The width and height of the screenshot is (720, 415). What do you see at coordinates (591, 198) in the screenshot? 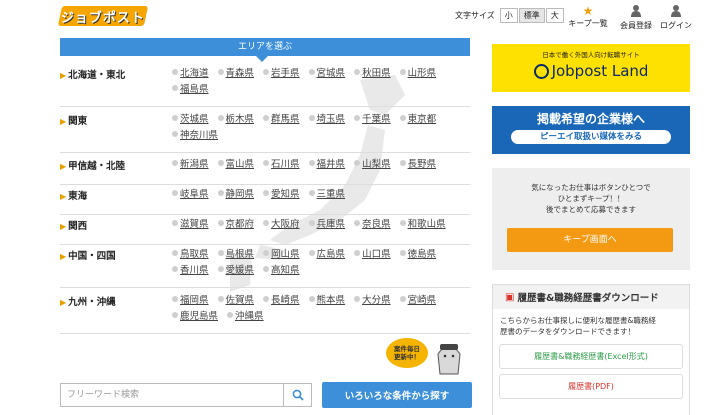
I see `keep-text-2: ひとまずキープ！！` at bounding box center [591, 198].